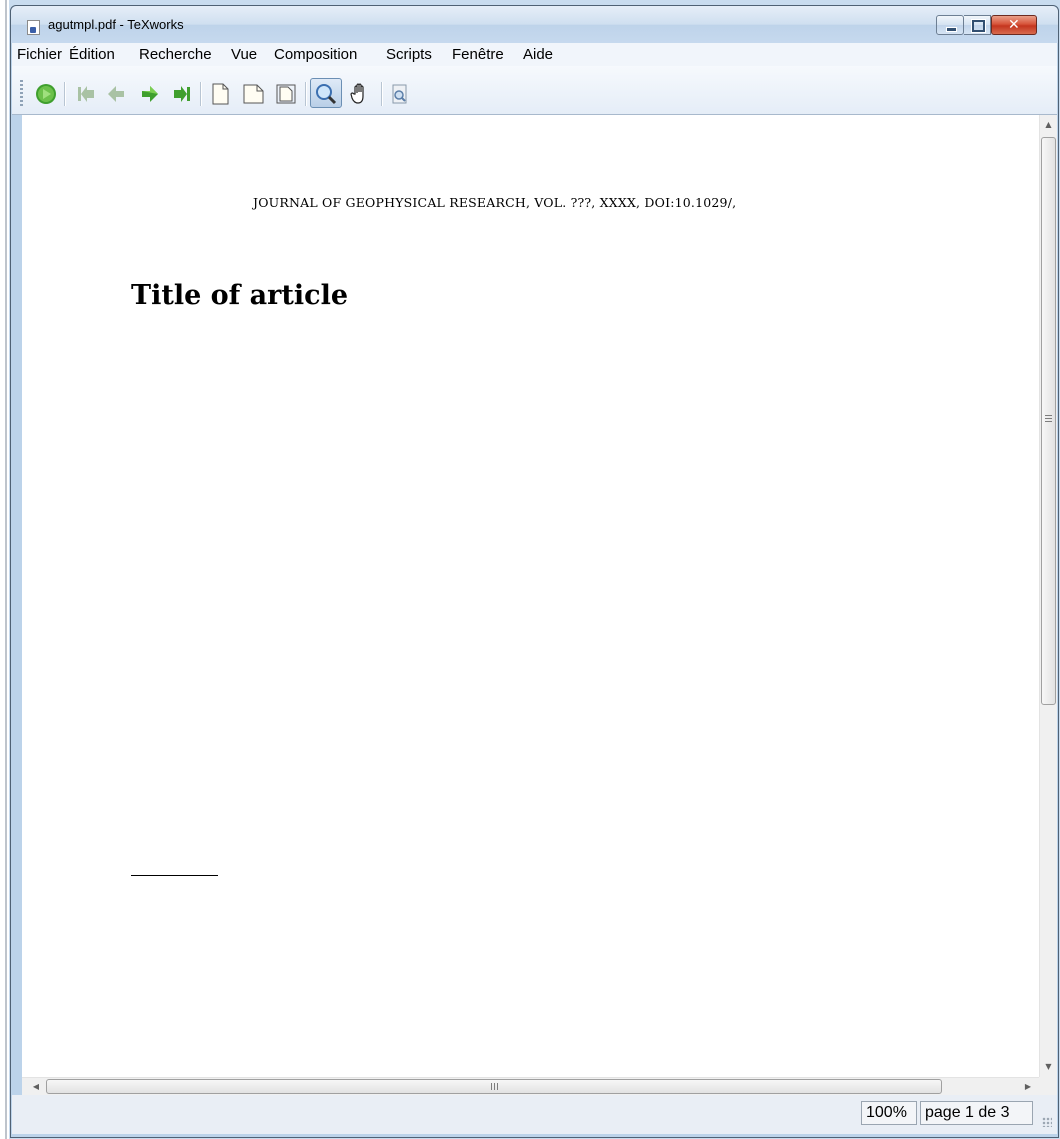  Describe the element at coordinates (116, 94) in the screenshot. I see `previous-page-icon` at that location.